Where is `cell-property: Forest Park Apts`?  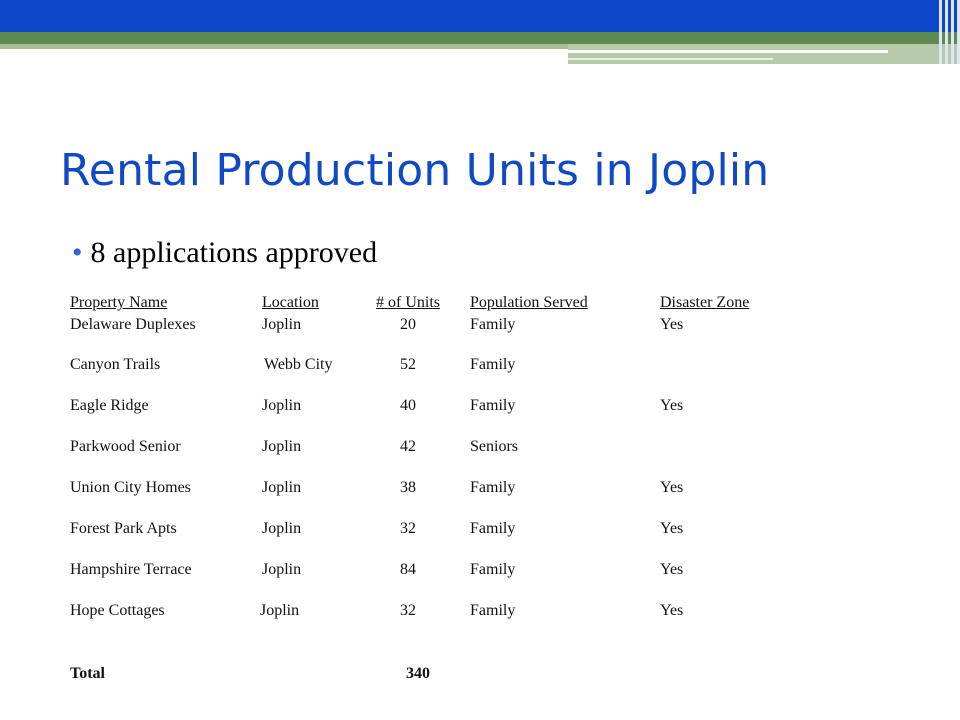 cell-property: Forest Park Apts is located at coordinates (123, 528).